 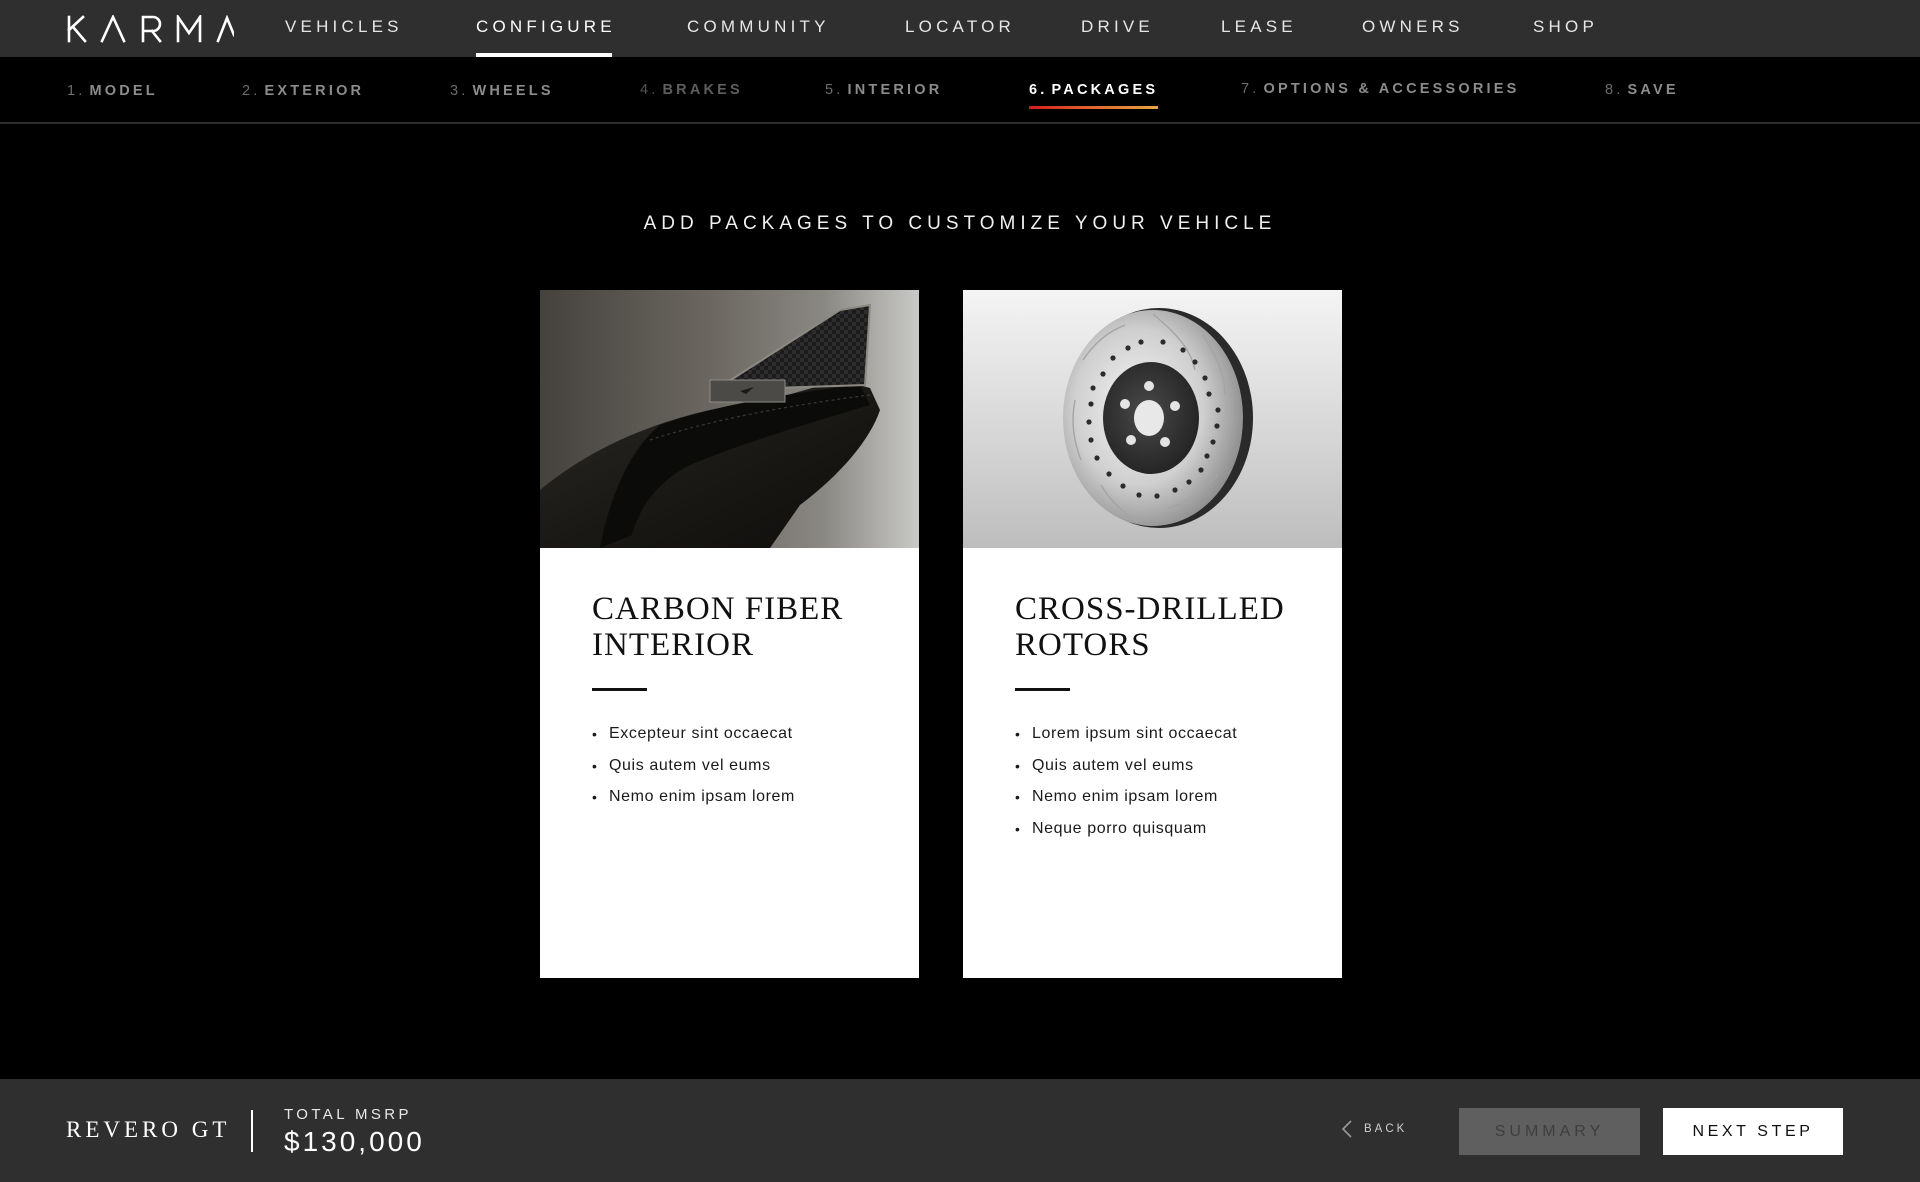 What do you see at coordinates (354, 1141) in the screenshot?
I see `msrp-value: $130,000` at bounding box center [354, 1141].